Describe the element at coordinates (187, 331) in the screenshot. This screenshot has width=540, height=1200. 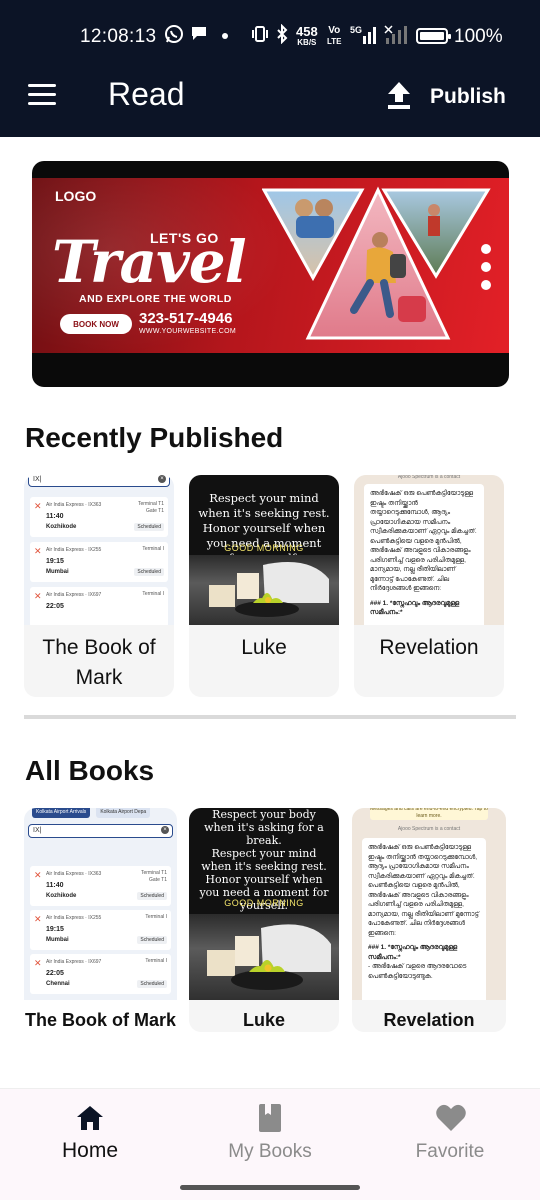
I see `banner-website: WWW.YOURWEBSITE.COM` at that location.